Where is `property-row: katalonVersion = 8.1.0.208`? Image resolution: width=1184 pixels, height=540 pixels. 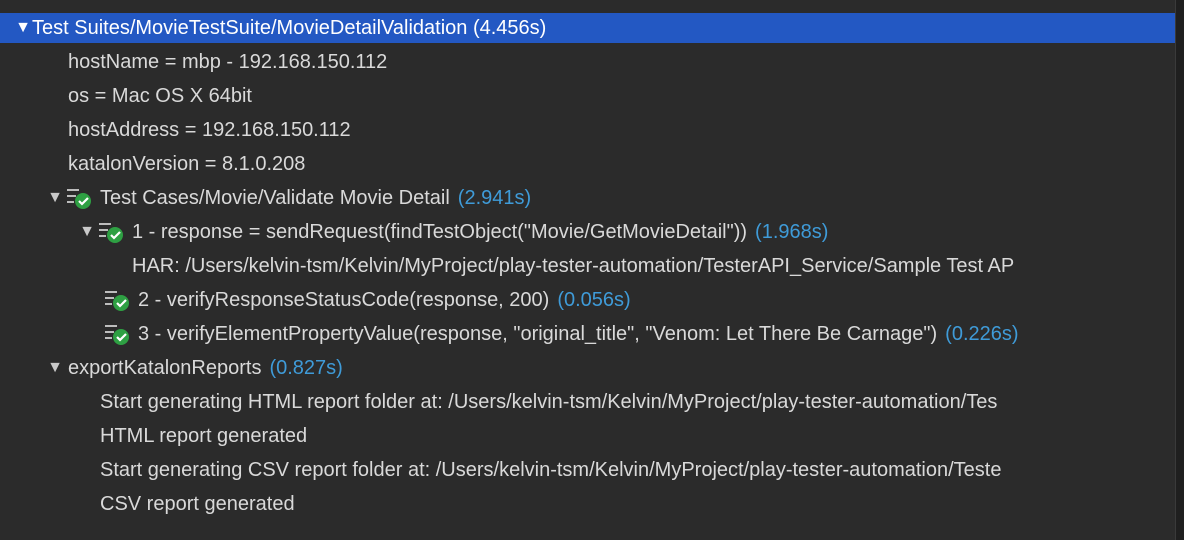
property-row: katalonVersion = 8.1.0.208 is located at coordinates (588, 164).